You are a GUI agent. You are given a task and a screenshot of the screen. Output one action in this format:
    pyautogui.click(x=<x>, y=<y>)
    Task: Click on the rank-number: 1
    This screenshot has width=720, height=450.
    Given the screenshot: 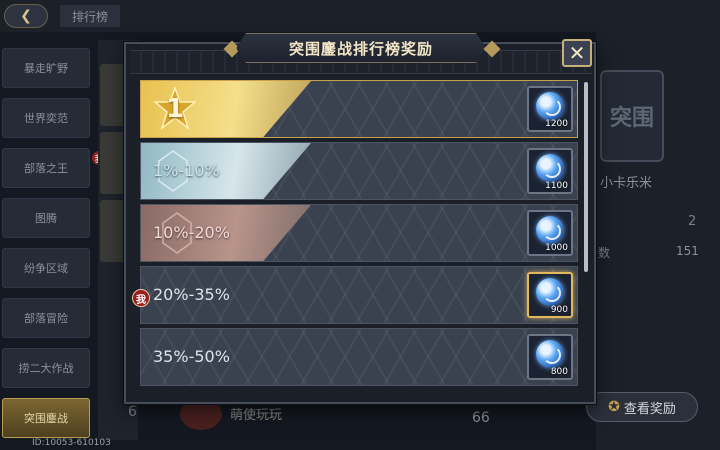 What is the action you would take?
    pyautogui.click(x=175, y=109)
    